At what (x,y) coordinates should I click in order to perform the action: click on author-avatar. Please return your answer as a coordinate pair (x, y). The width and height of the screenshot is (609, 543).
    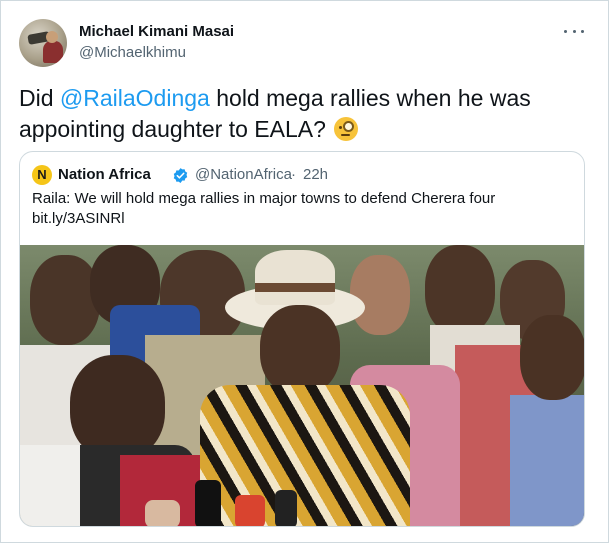
    Looking at the image, I should click on (43, 43).